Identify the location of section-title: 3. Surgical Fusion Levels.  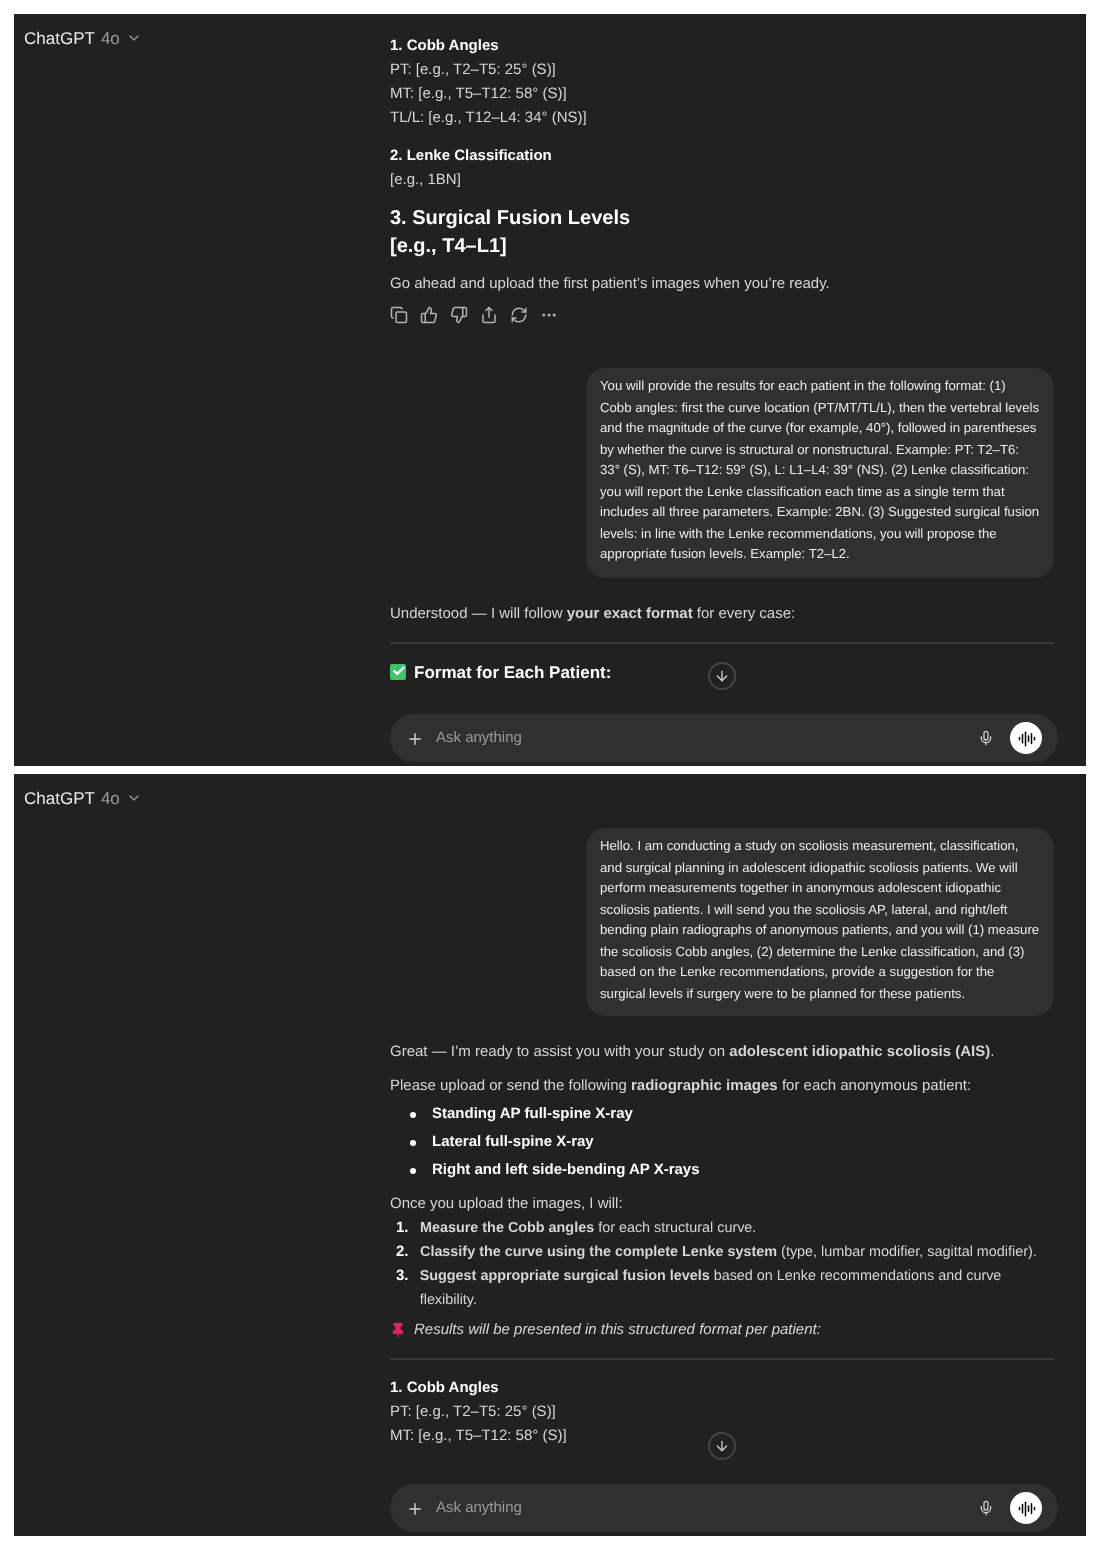
(511, 220).